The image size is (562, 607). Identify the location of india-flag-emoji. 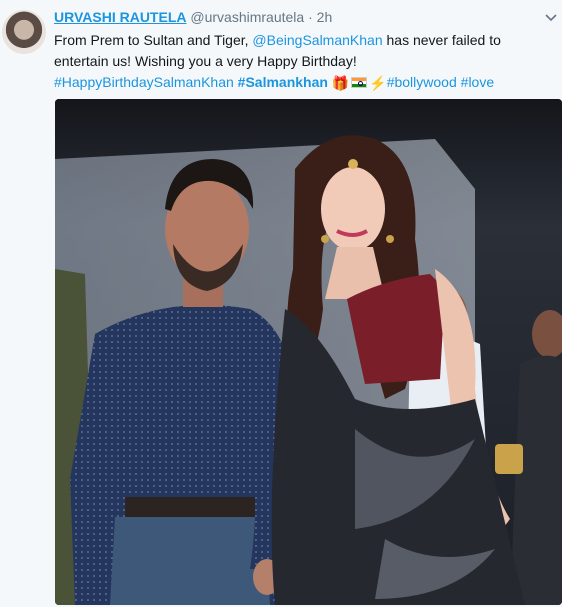
(359, 82).